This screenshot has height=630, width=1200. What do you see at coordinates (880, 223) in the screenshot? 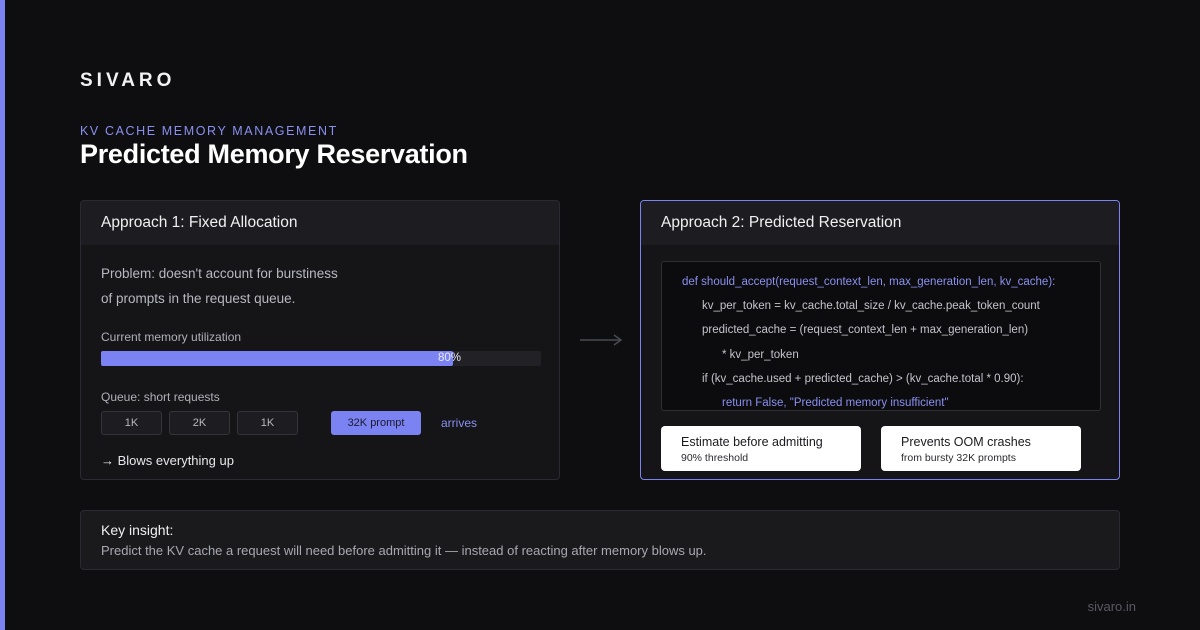
I see `approach2-title: Approach 2: Predicted Reservation` at bounding box center [880, 223].